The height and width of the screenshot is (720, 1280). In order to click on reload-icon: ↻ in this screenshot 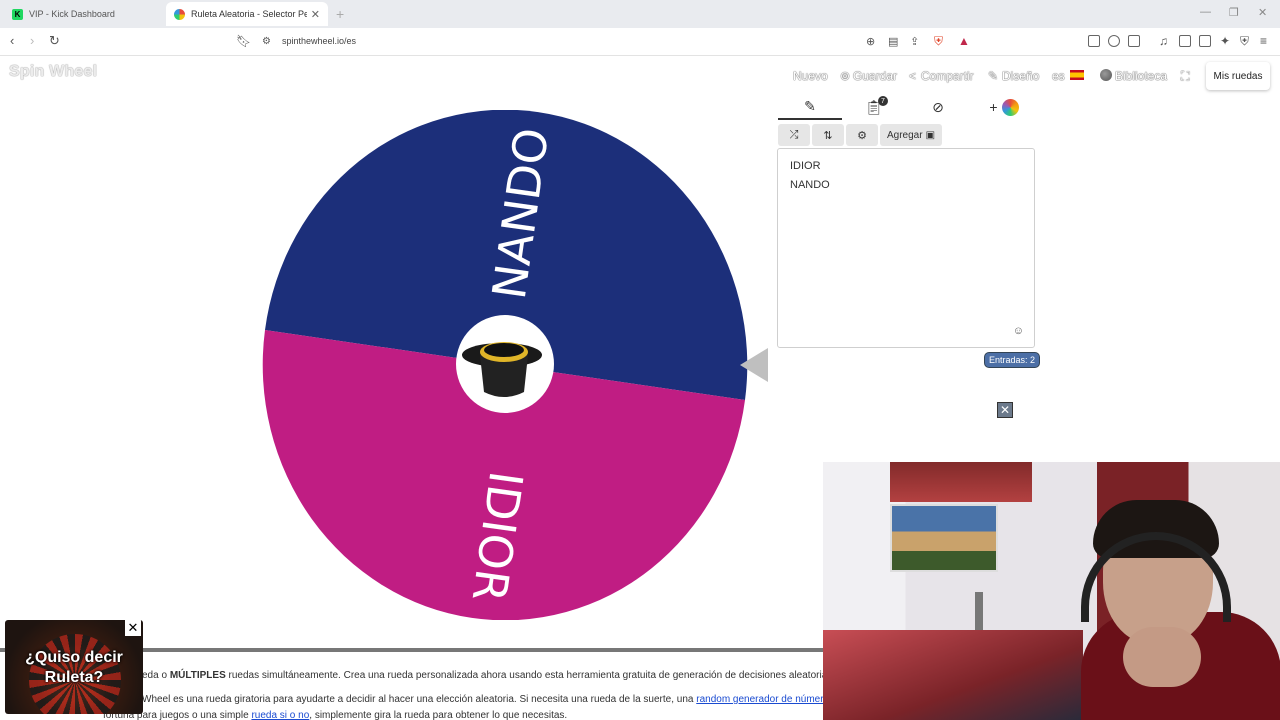, I will do `click(54, 41)`.